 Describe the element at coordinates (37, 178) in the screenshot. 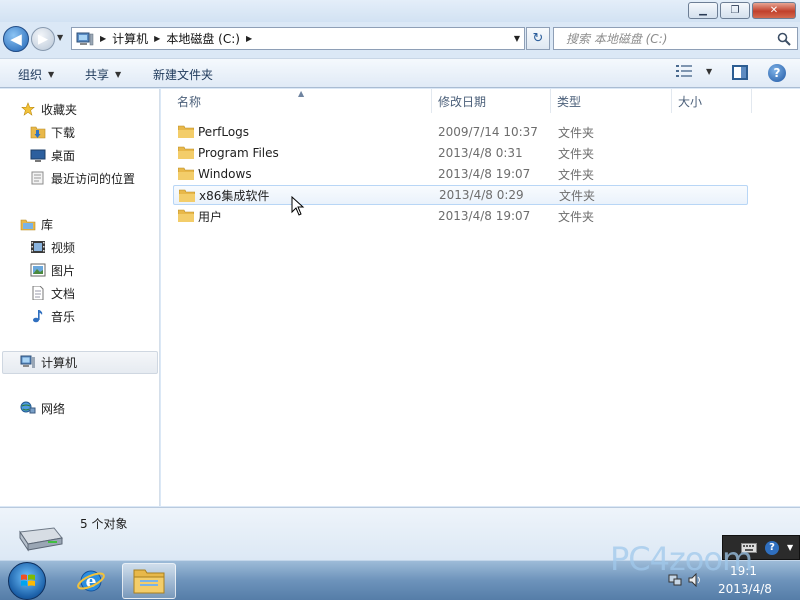

I see `recent-places-icon` at that location.